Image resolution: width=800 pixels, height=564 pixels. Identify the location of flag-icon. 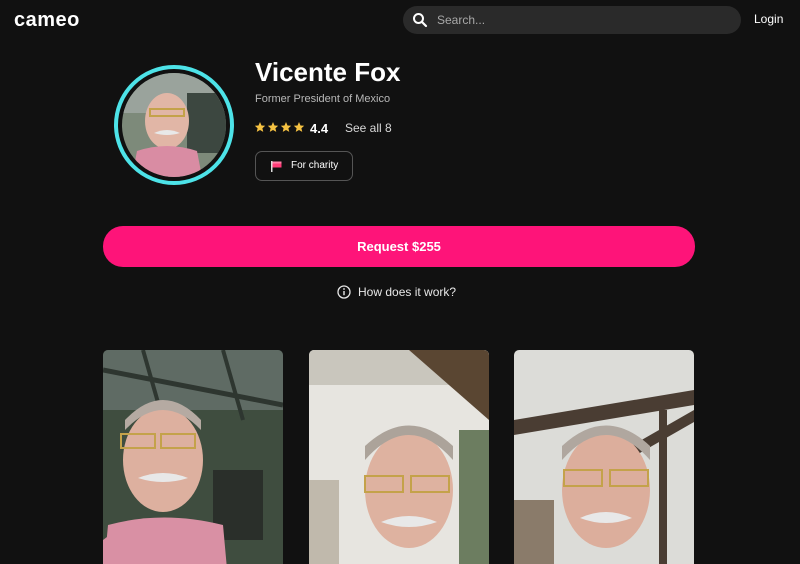
(276, 166).